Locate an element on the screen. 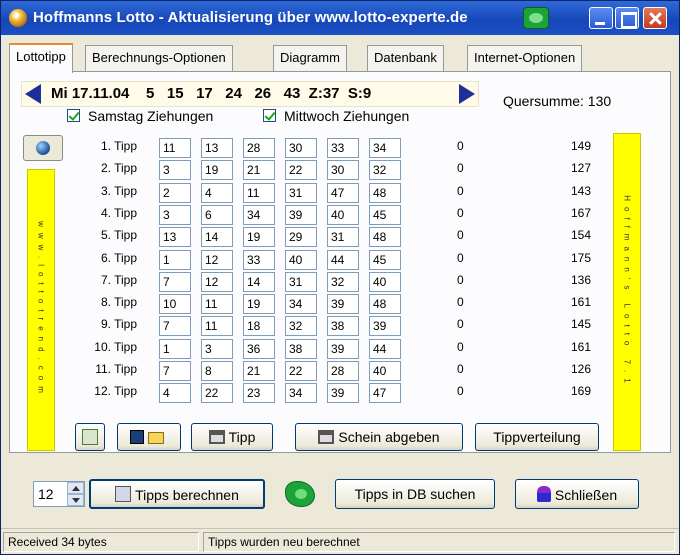  tab-internet-optionen: Internet-Optionen is located at coordinates (525, 58).